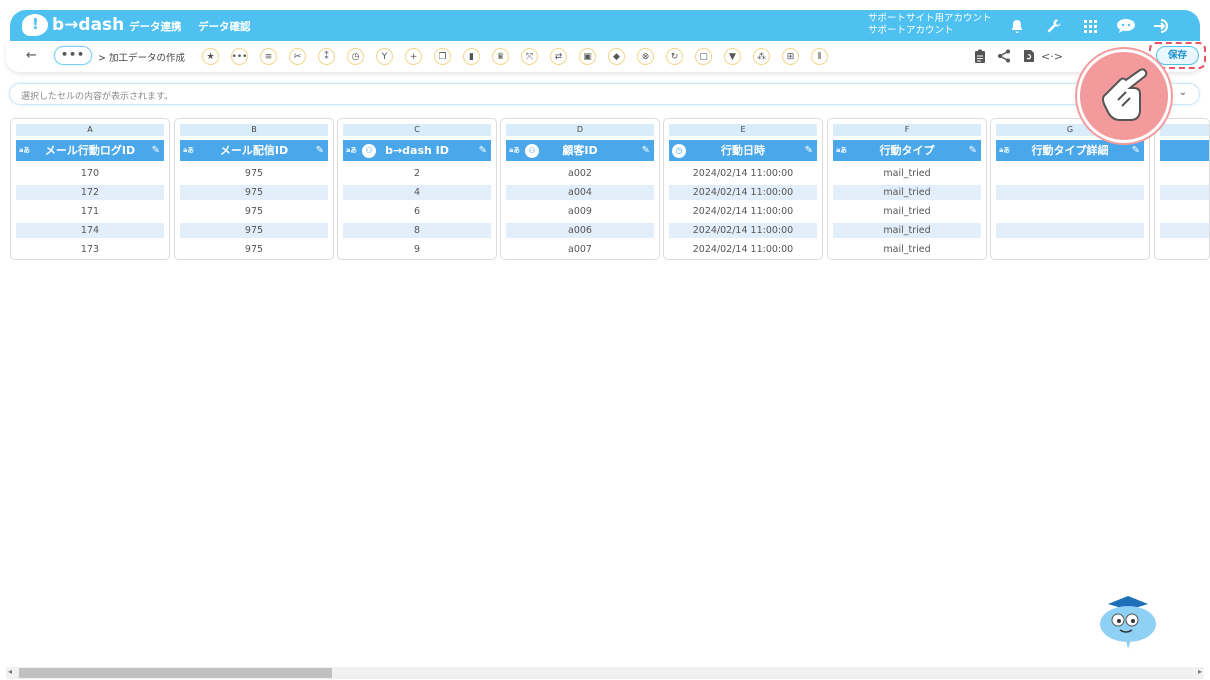 The image size is (1210, 680). I want to click on scroll-thumb, so click(175, 673).